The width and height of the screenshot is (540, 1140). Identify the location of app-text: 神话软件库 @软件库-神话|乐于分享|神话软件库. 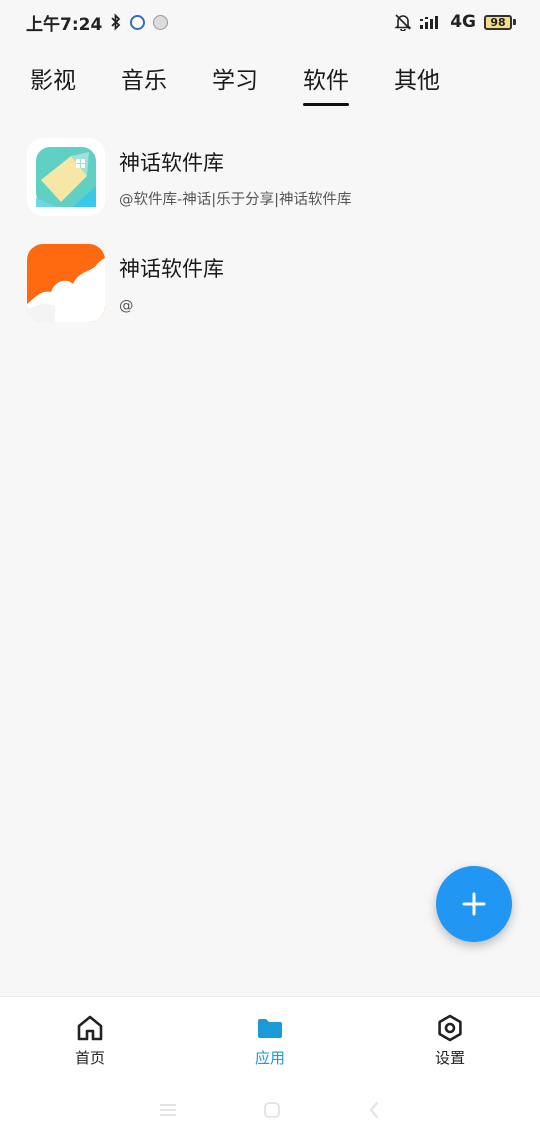
(235, 191).